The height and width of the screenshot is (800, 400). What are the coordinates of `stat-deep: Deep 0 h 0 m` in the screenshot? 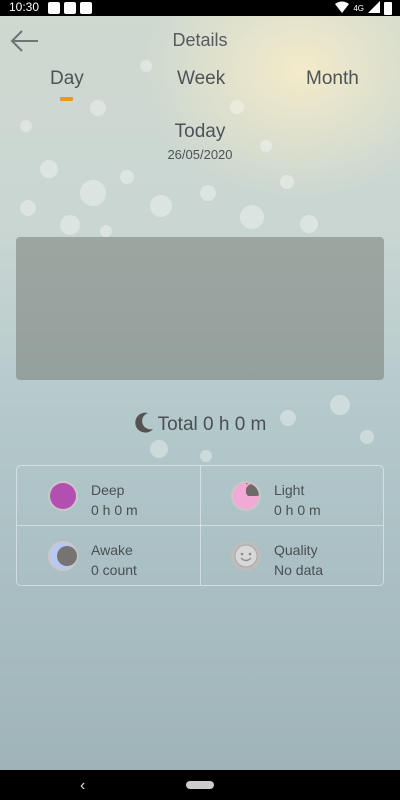 It's located at (108, 495).